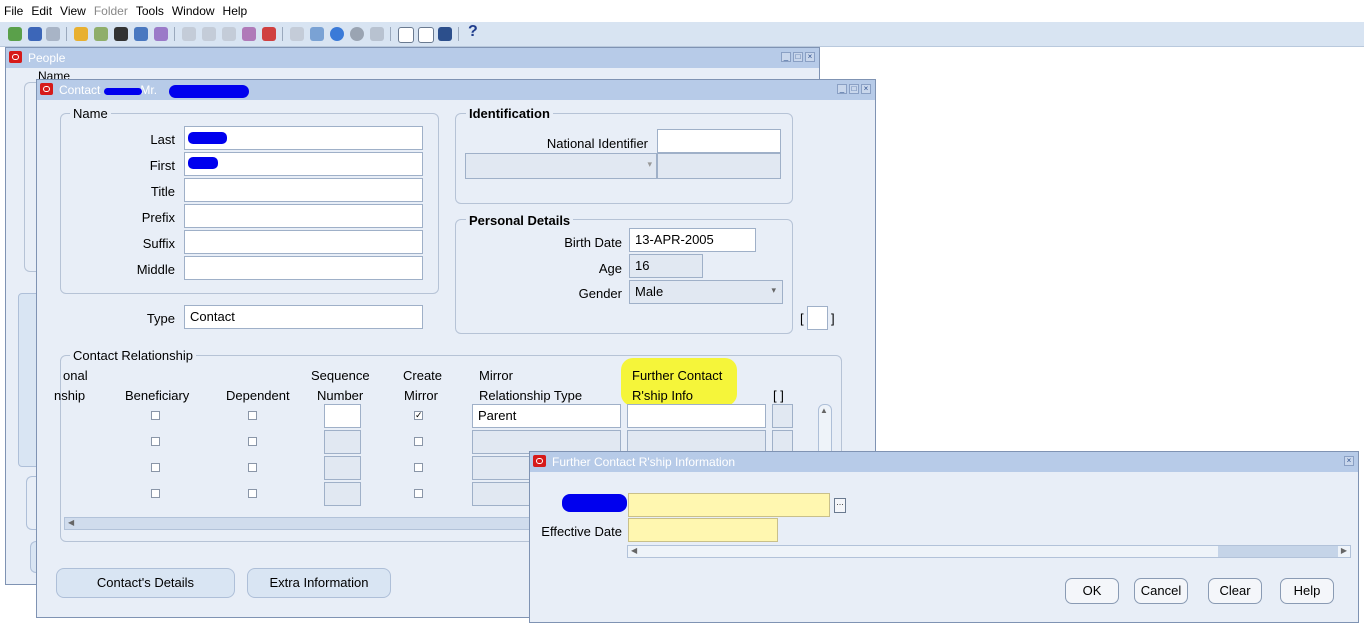 This screenshot has width=1364, height=630. Describe the element at coordinates (412, 58) in the screenshot. I see `people-title-bar: People _ □ ×` at that location.